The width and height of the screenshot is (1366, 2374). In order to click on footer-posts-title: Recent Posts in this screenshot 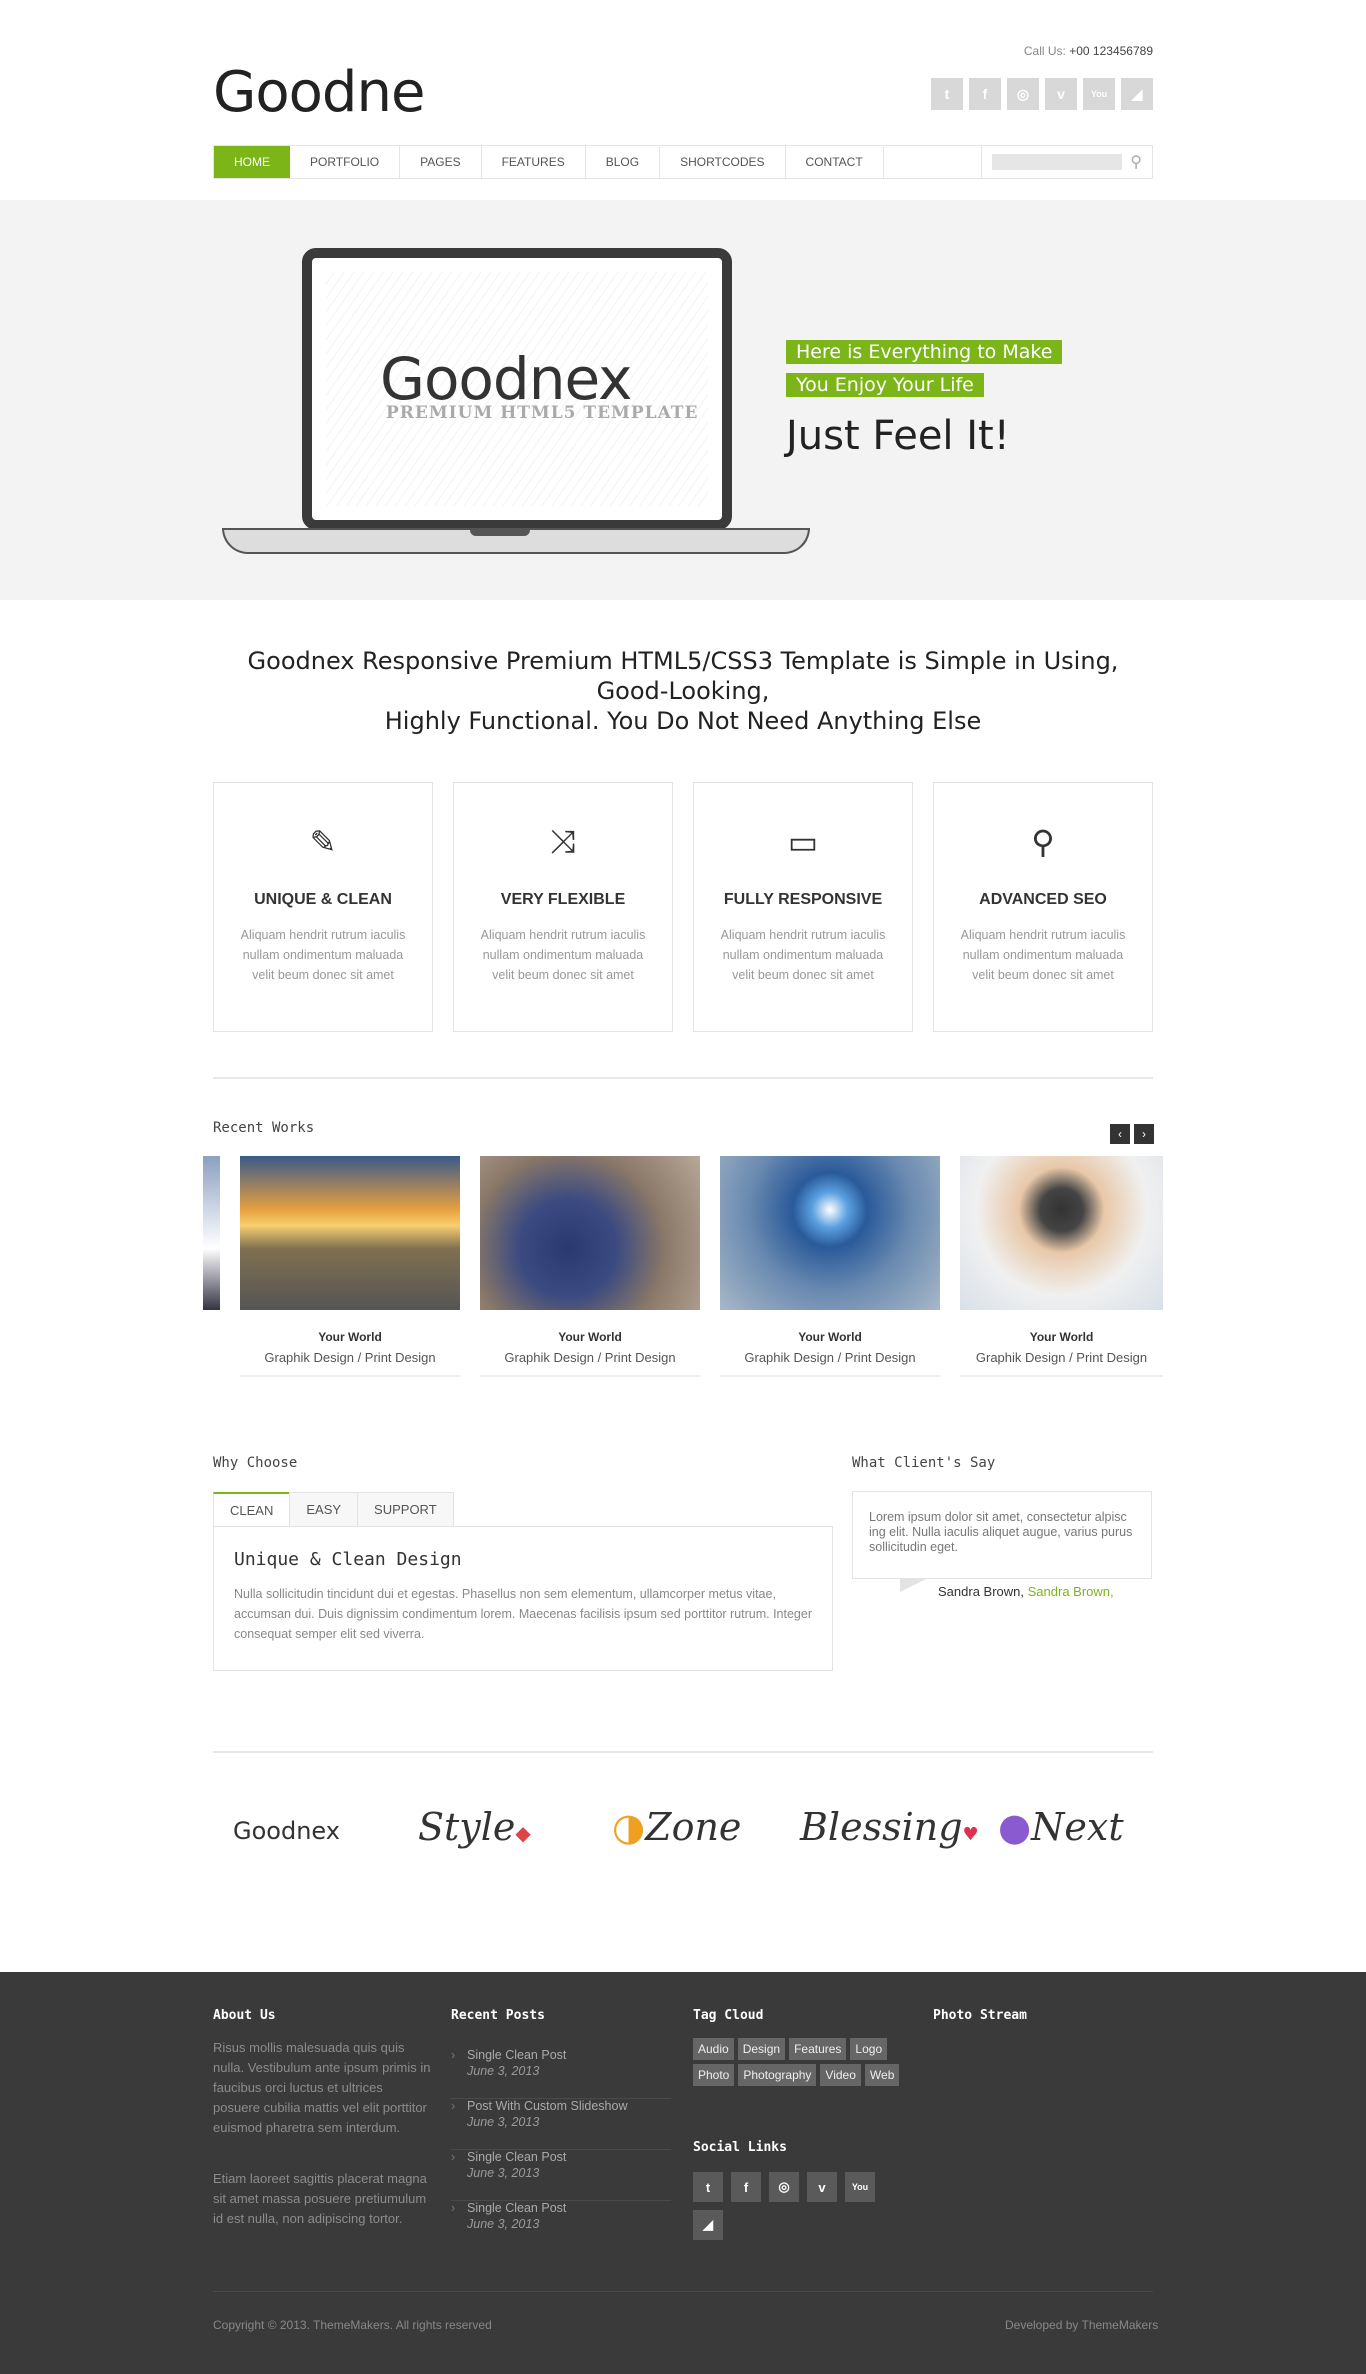, I will do `click(498, 2015)`.